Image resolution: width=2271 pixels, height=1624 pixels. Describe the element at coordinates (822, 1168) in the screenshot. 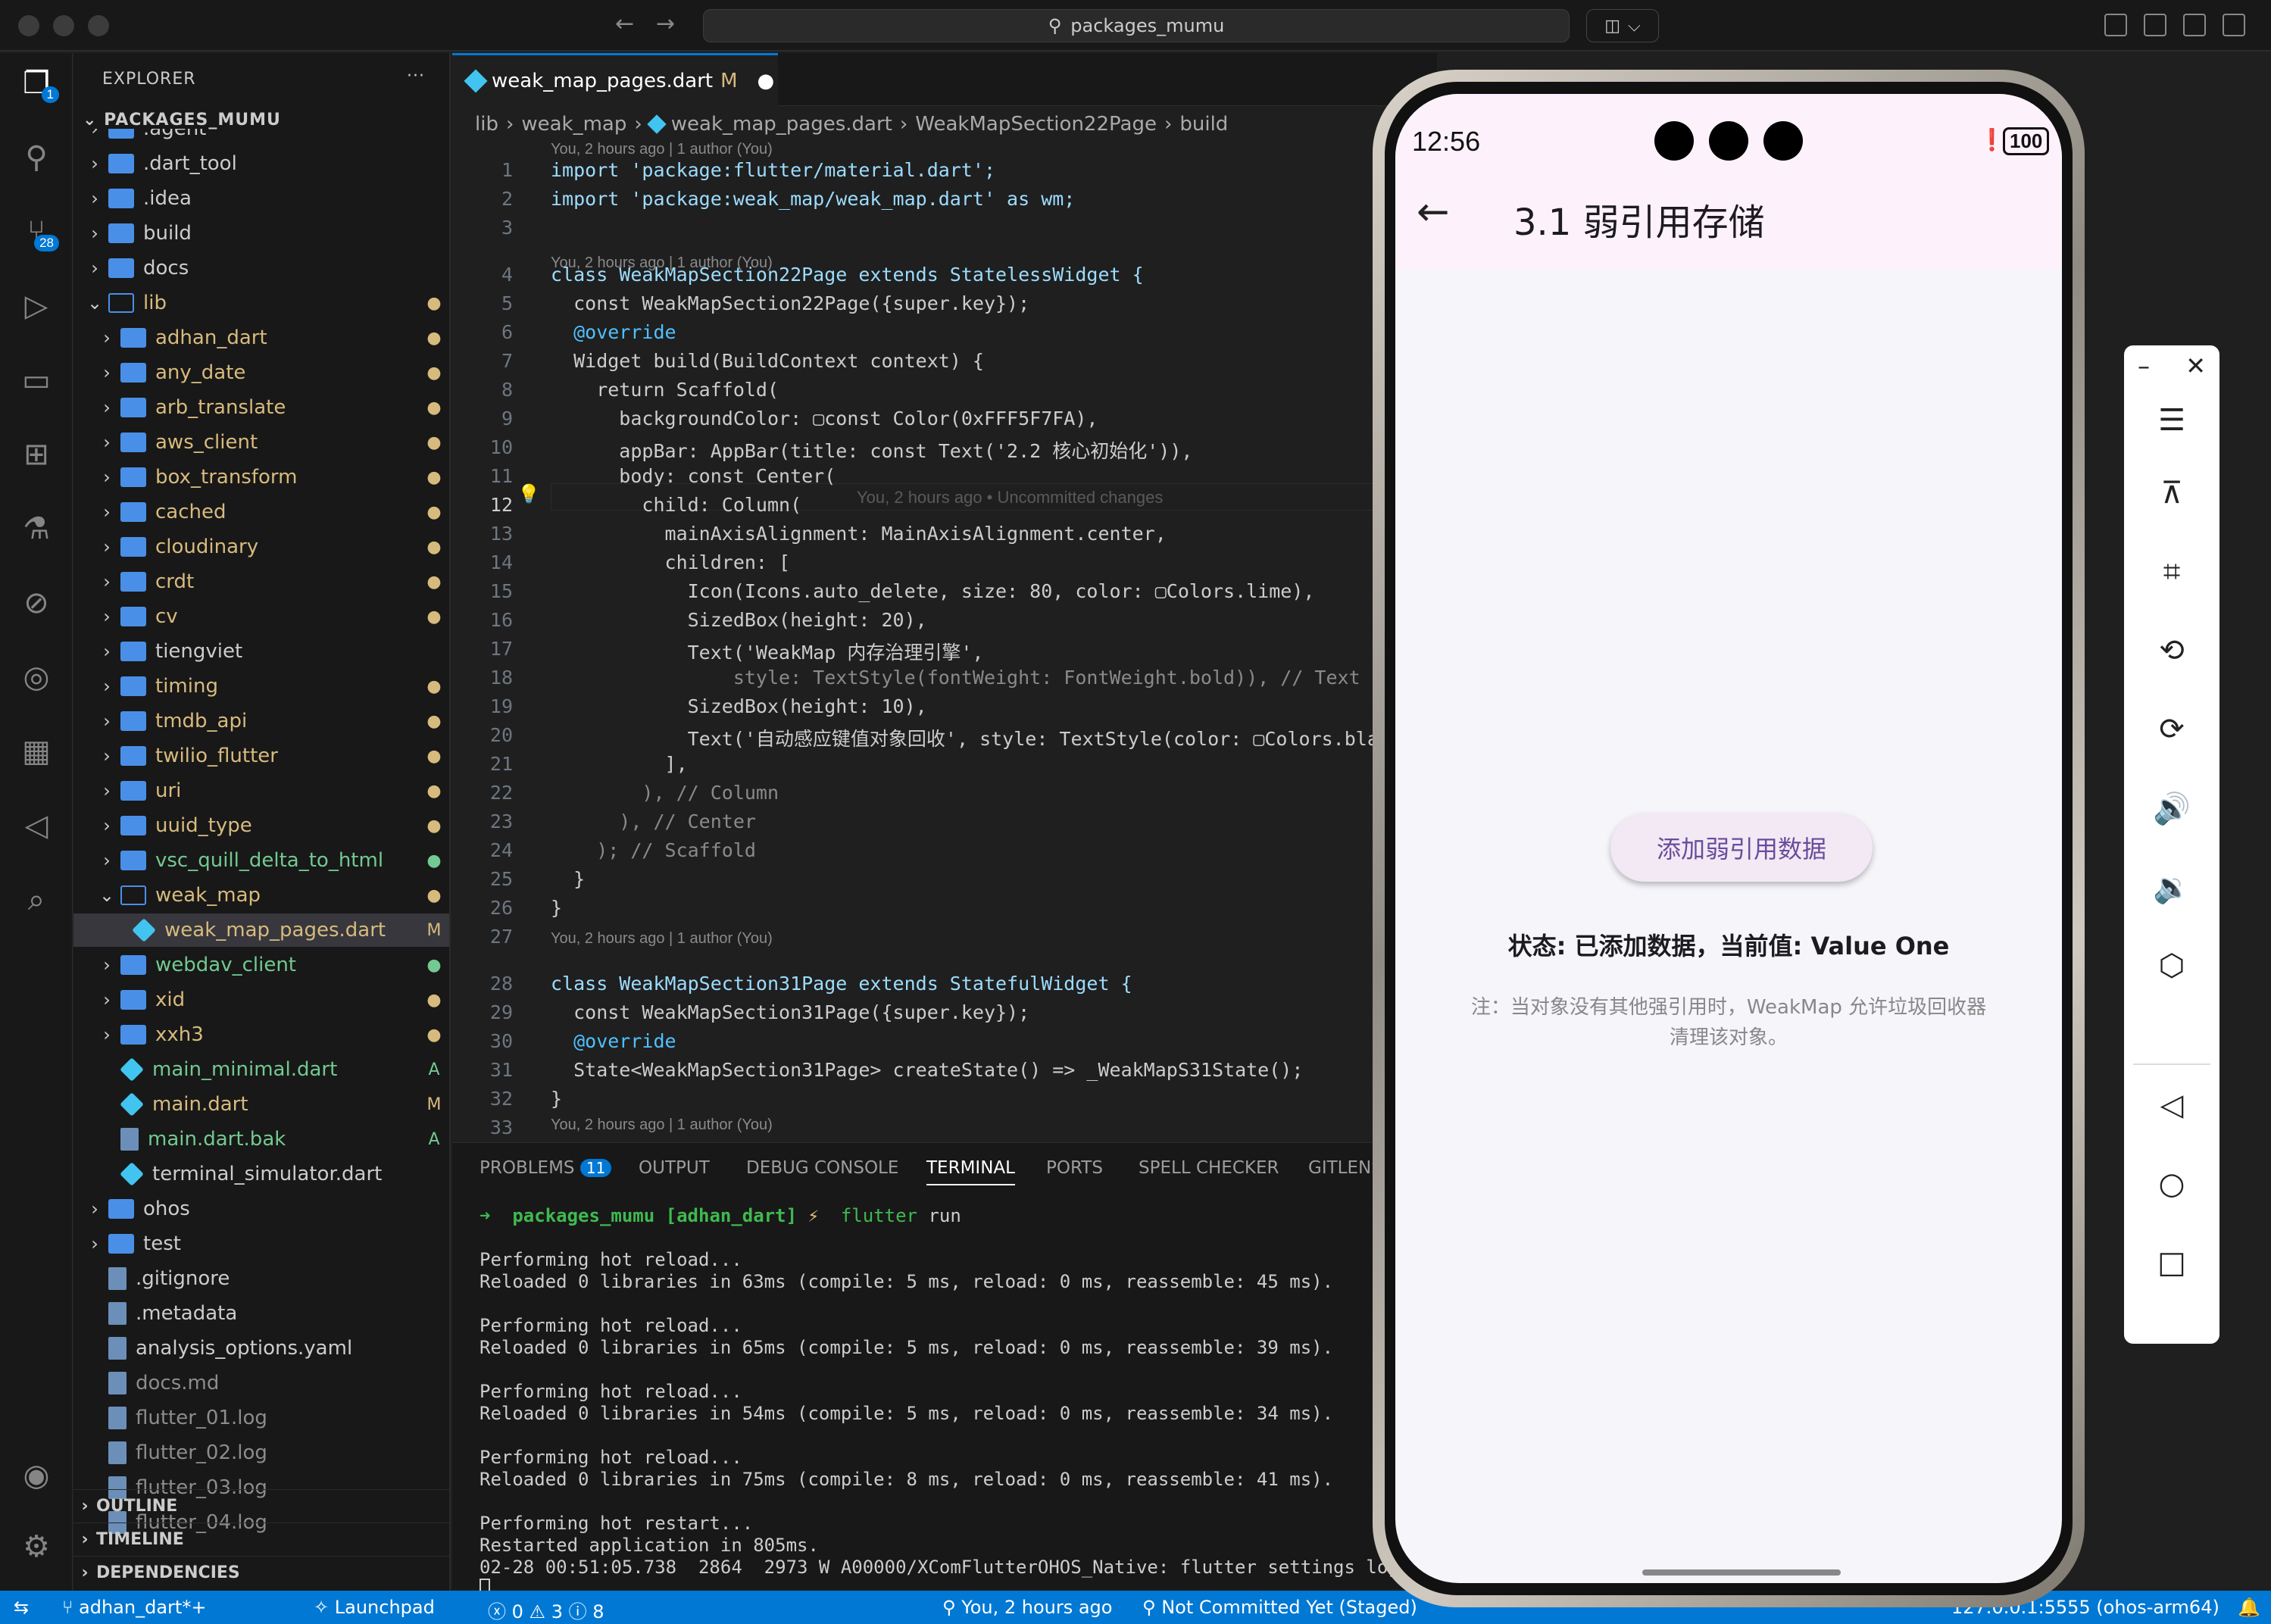

I see `tab-debug-console: DEBUG CONSOLE` at that location.